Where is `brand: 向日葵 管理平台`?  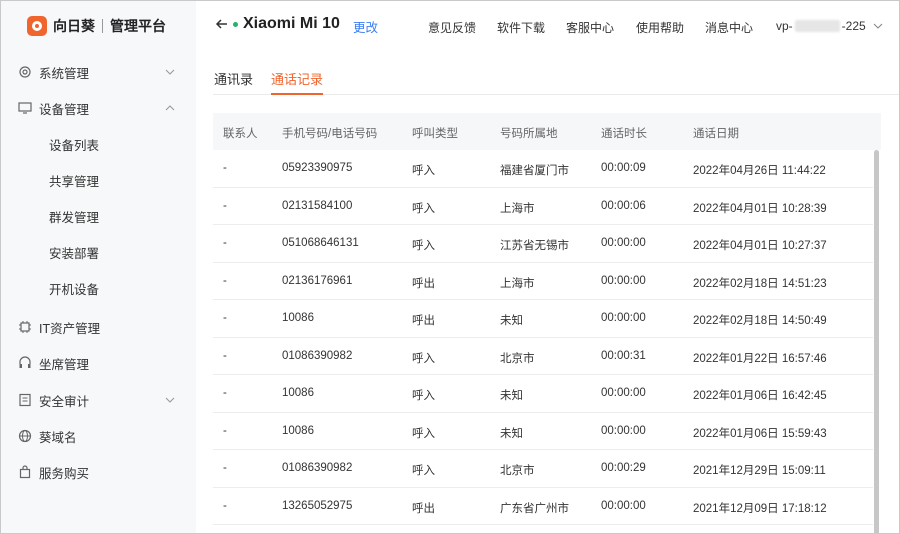 brand: 向日葵 管理平台 is located at coordinates (98, 26).